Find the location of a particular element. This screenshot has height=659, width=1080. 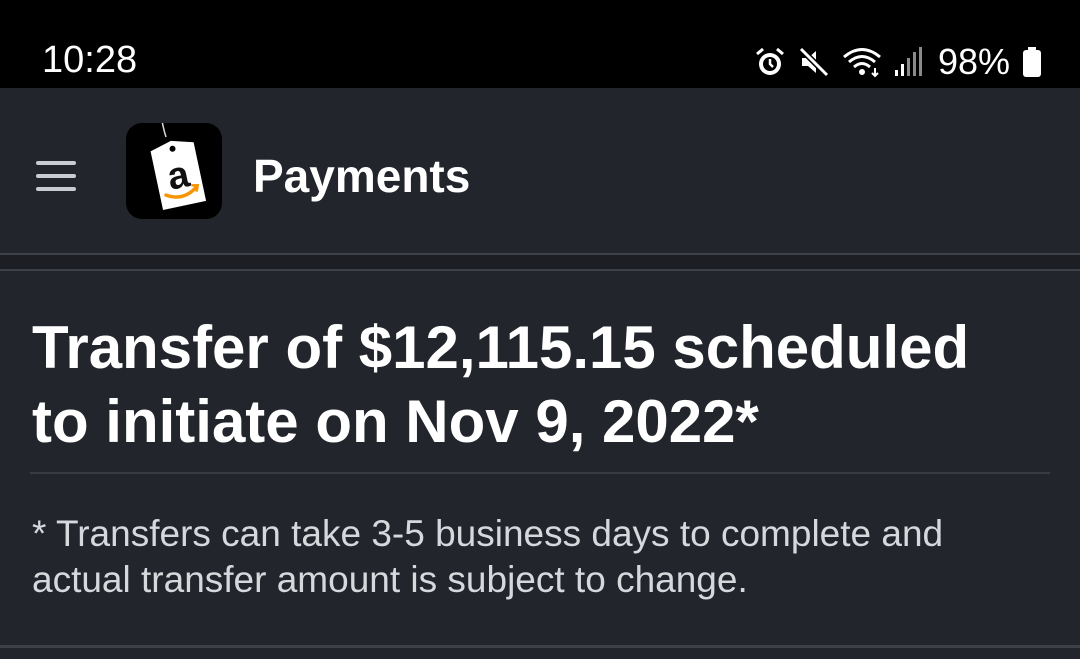

wifi-icon is located at coordinates (862, 62).